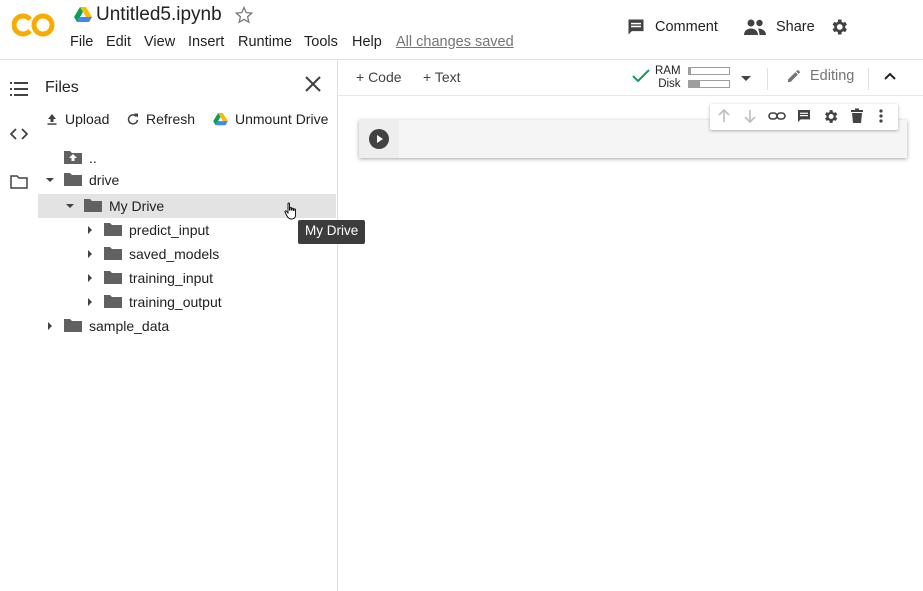 This screenshot has height=591, width=923. What do you see at coordinates (881, 116) in the screenshot?
I see `more-vert-icon` at bounding box center [881, 116].